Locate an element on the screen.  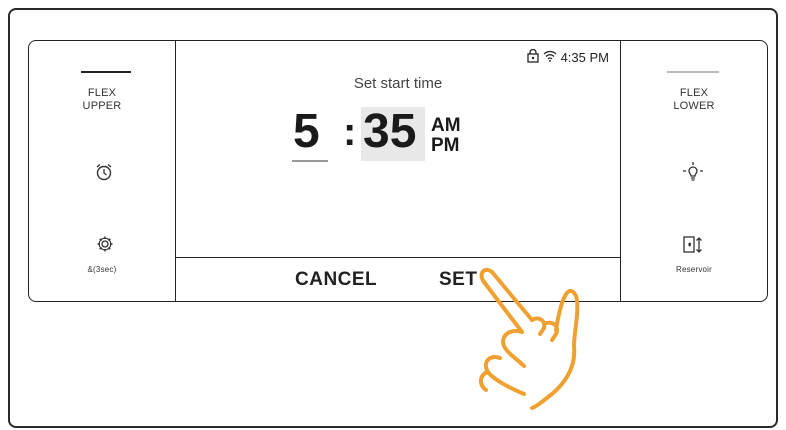
tapping-hand-icon is located at coordinates (535, 339).